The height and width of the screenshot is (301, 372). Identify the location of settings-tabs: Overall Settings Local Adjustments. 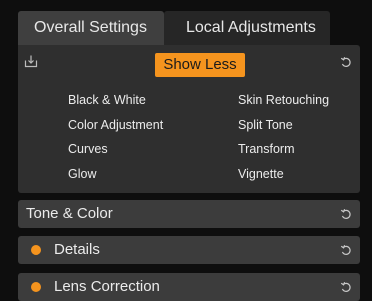
(174, 28).